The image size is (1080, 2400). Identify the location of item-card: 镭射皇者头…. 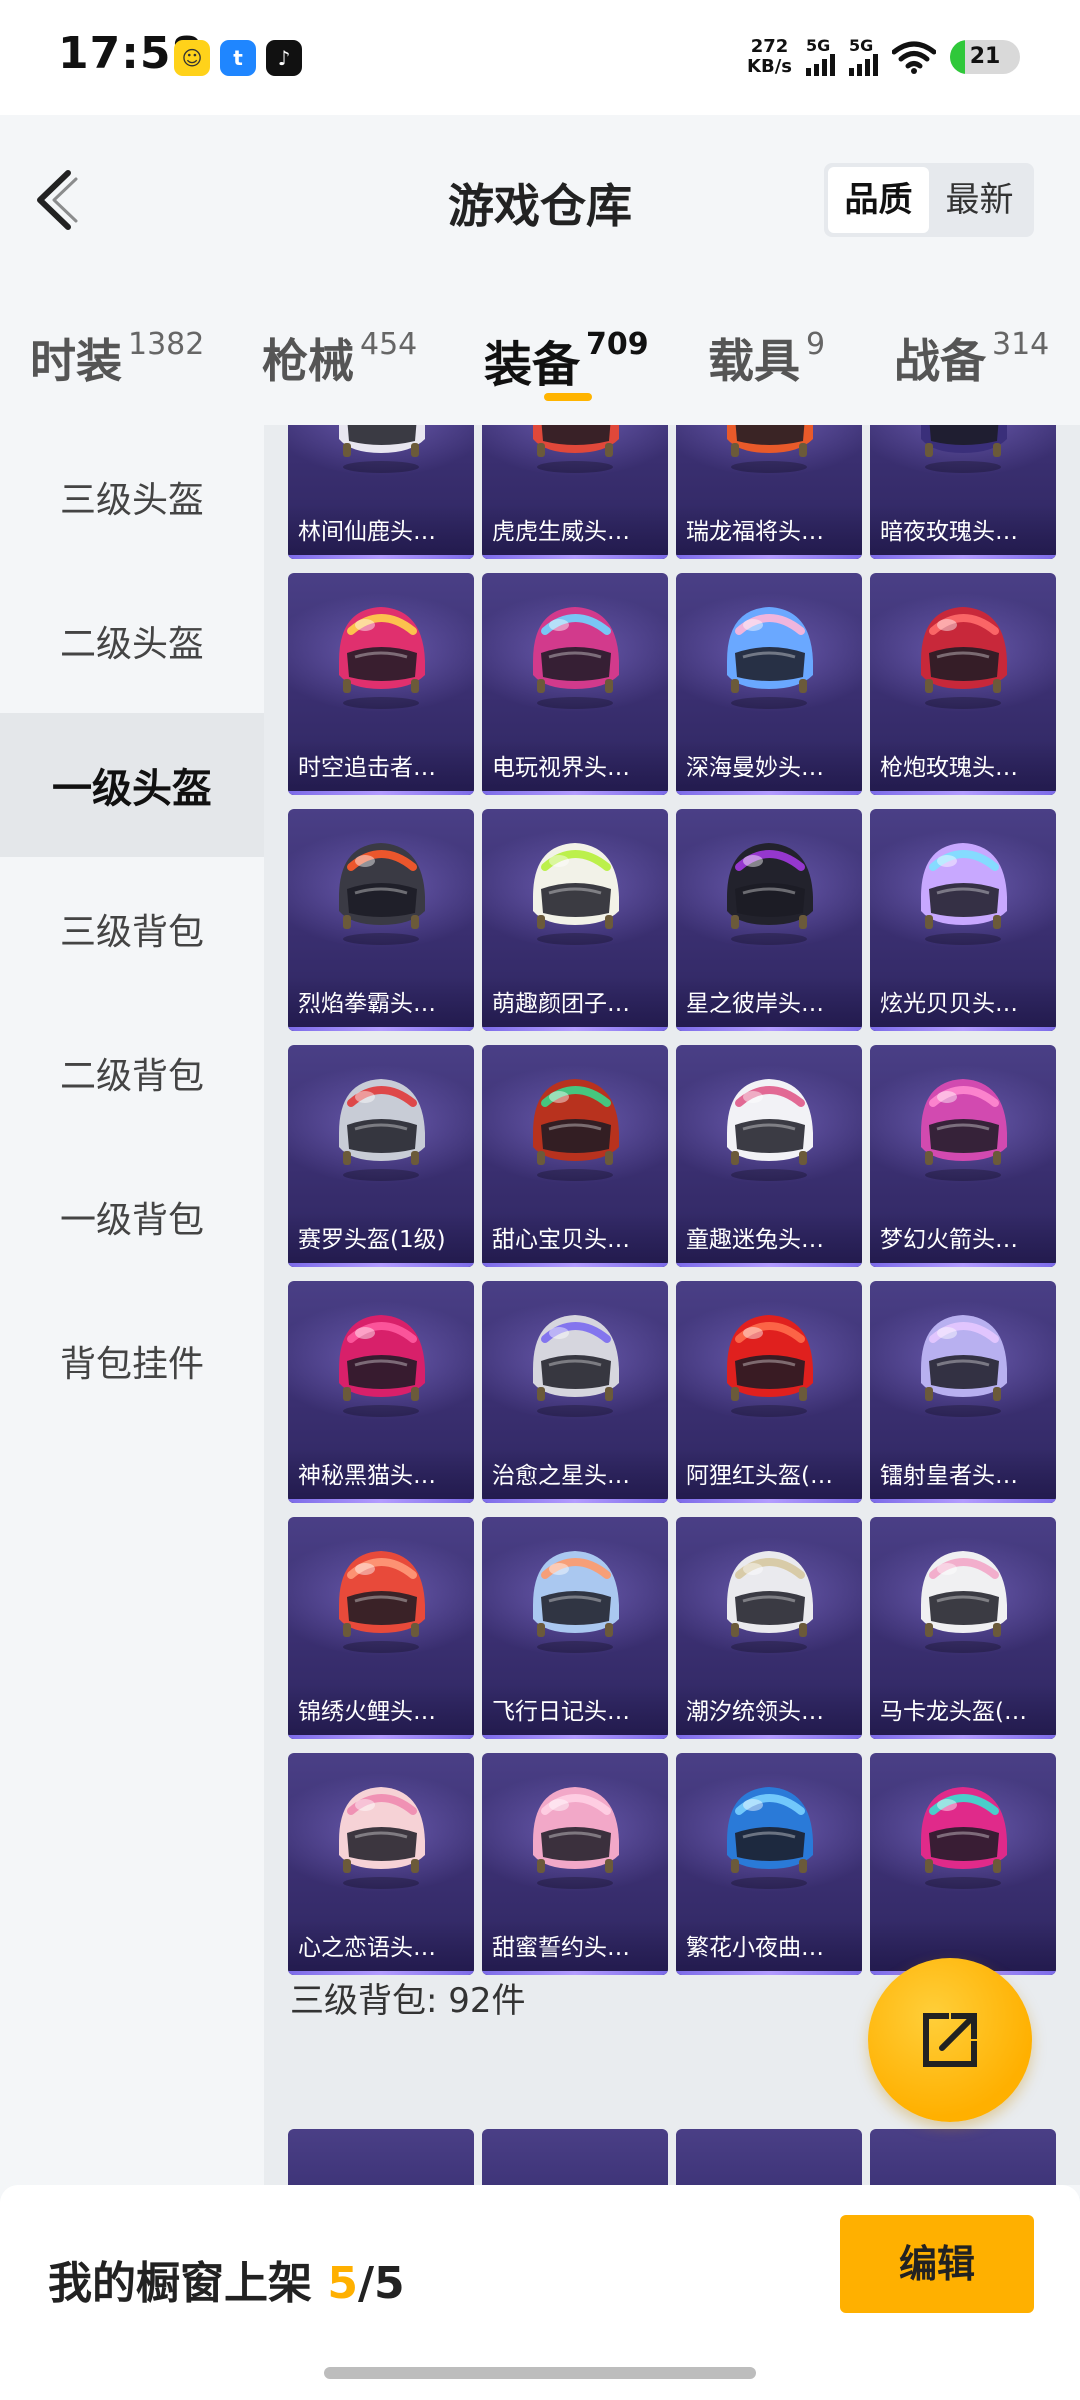
(963, 1392).